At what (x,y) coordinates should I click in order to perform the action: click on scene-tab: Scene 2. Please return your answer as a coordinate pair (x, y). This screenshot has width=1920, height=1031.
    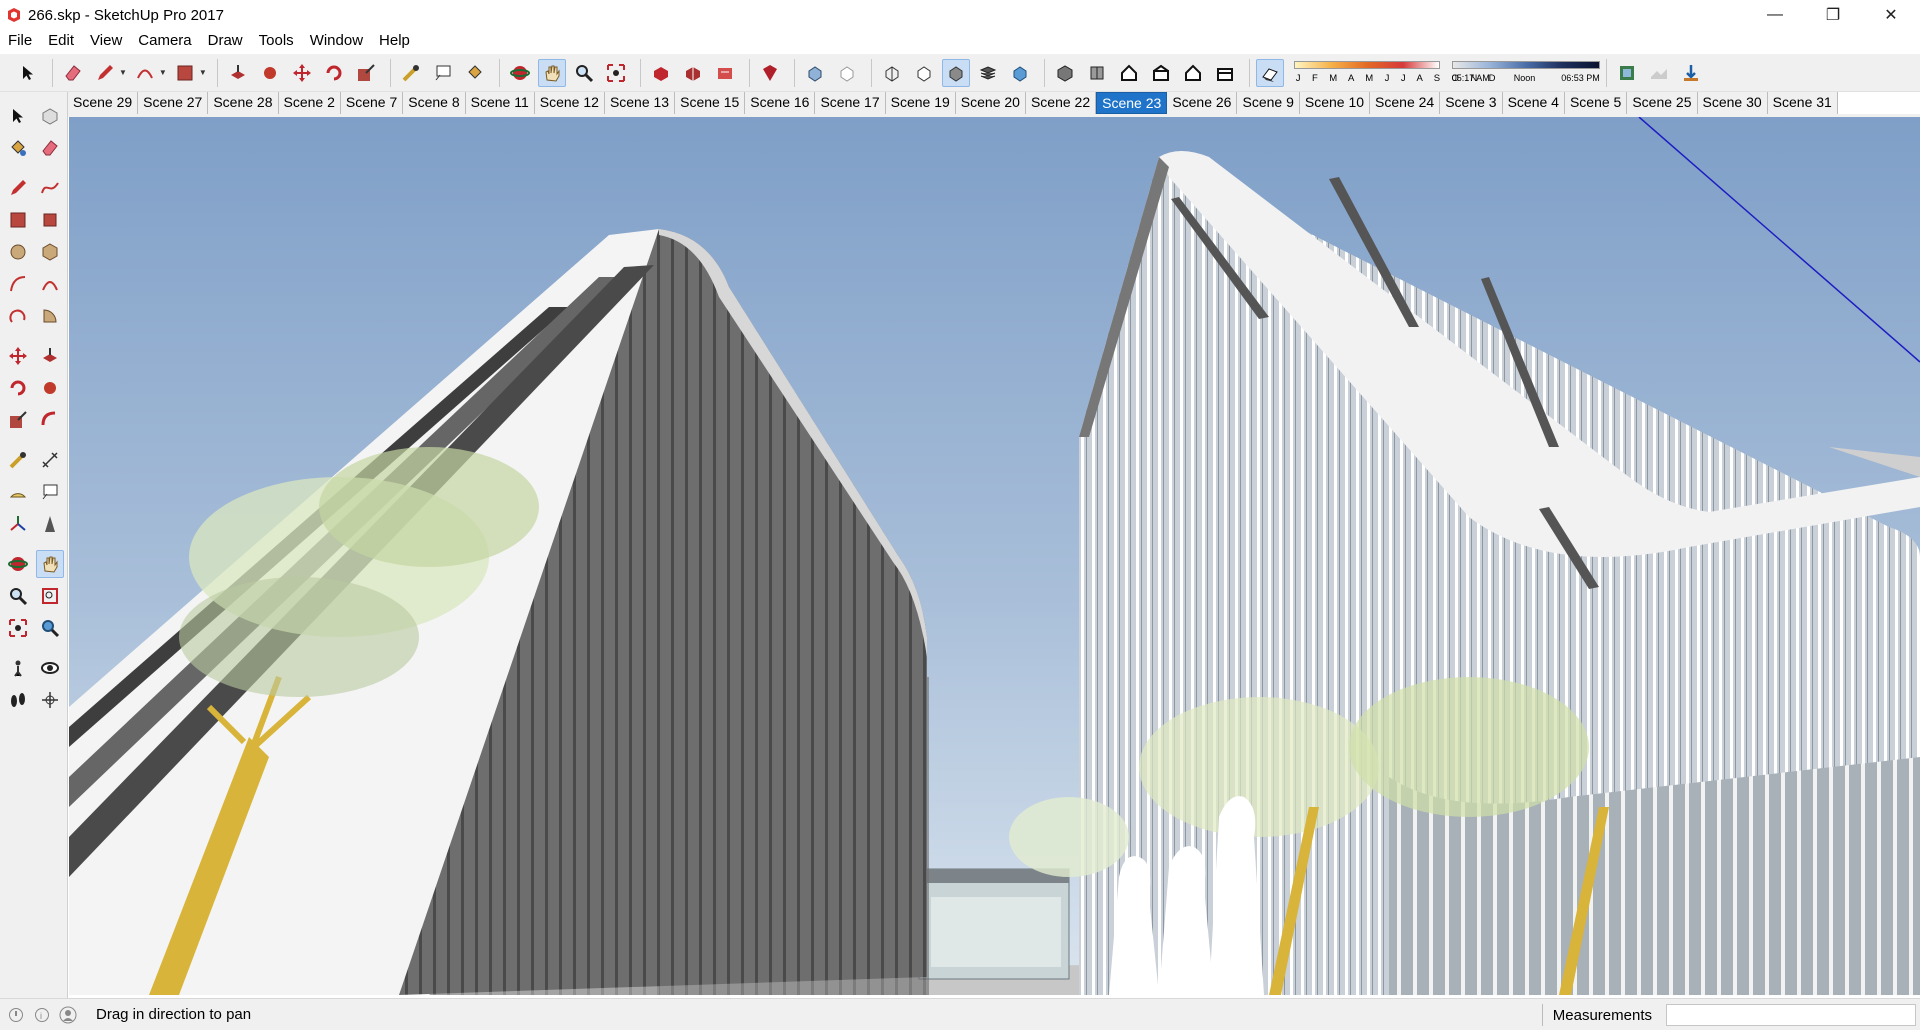
    Looking at the image, I should click on (310, 103).